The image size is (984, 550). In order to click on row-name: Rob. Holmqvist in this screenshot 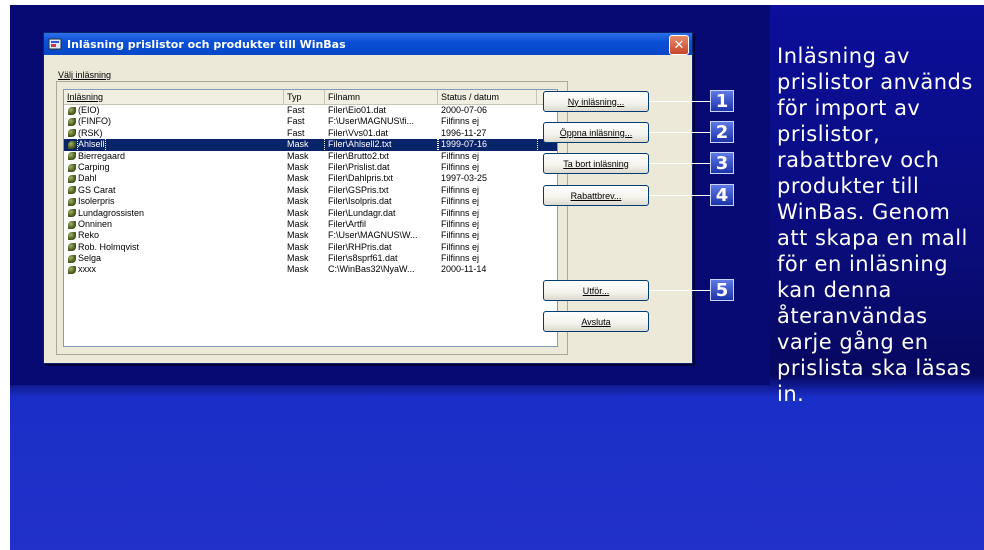, I will do `click(109, 246)`.